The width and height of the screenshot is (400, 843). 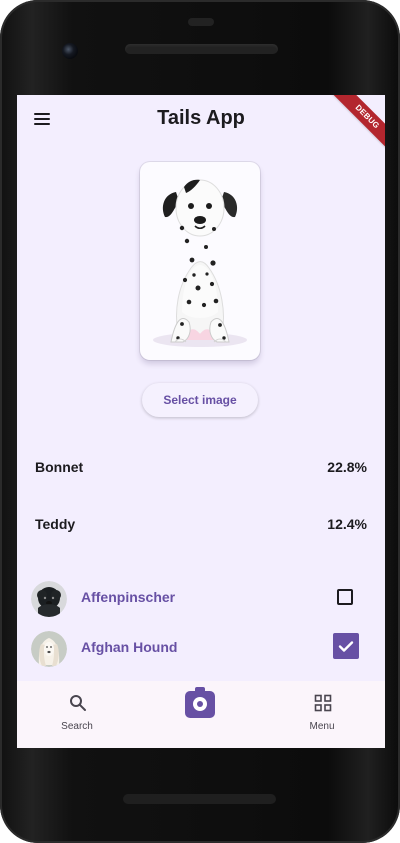 I want to click on menu-icon, so click(x=42, y=119).